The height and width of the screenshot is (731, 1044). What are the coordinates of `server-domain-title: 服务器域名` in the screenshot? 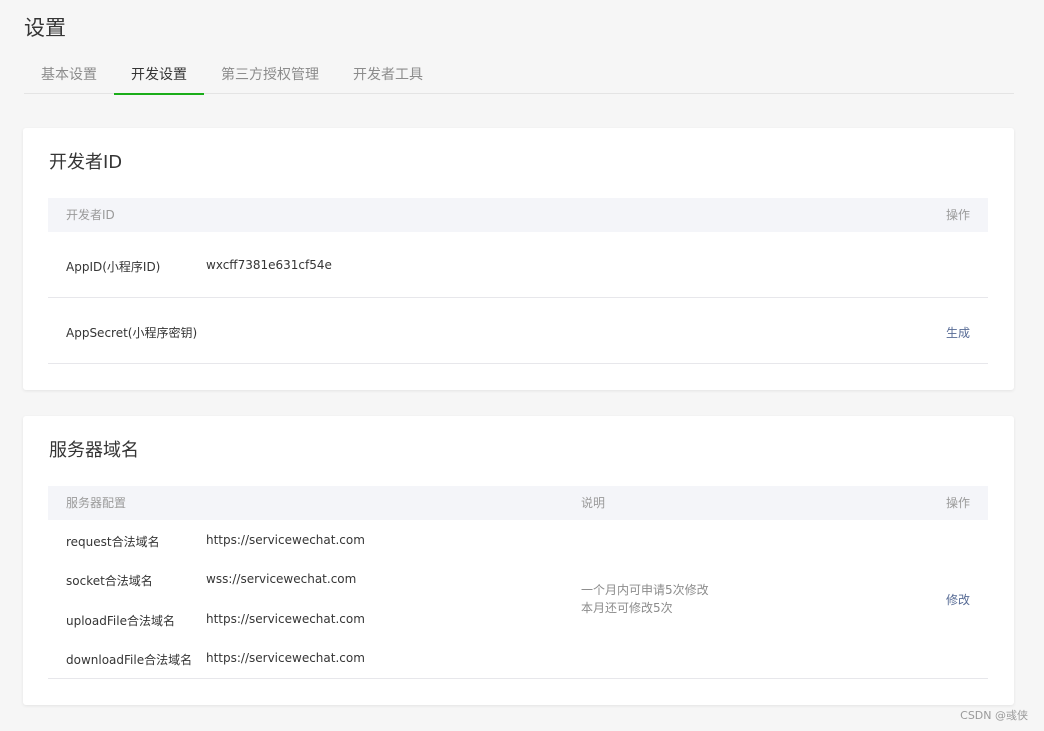 It's located at (94, 450).